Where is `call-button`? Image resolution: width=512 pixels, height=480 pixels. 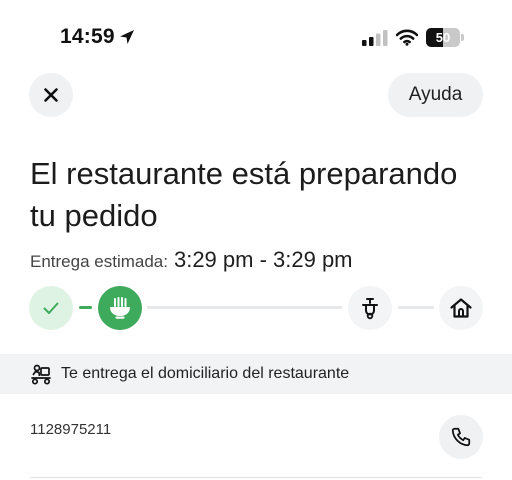 call-button is located at coordinates (461, 437).